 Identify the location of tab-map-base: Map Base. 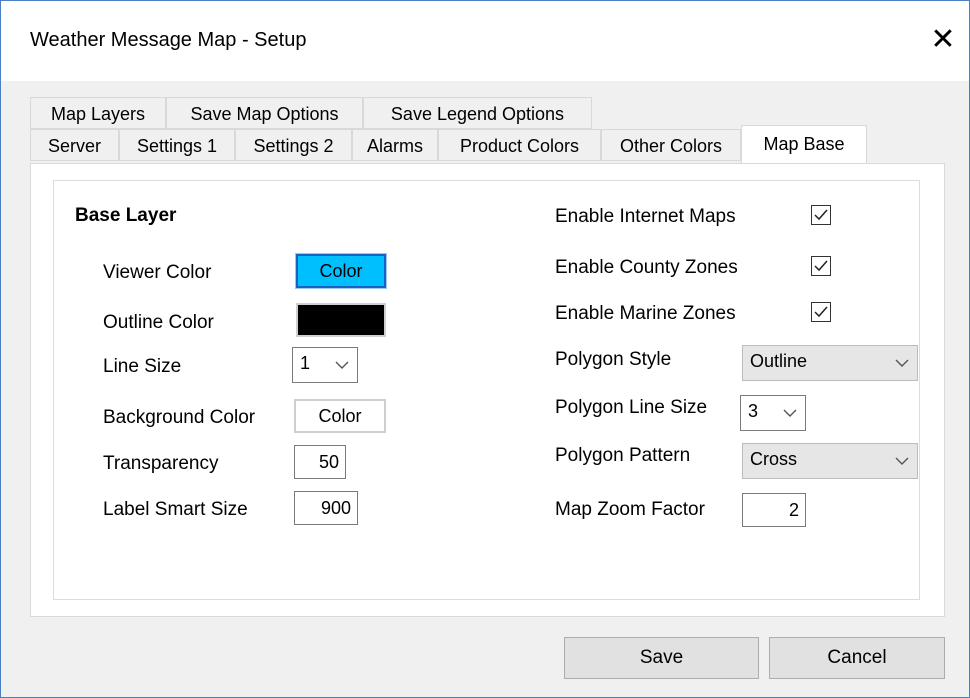
(804, 144).